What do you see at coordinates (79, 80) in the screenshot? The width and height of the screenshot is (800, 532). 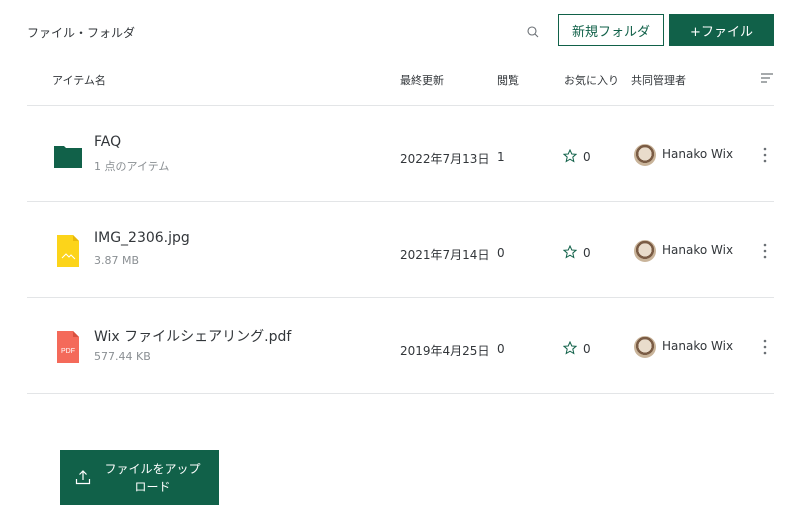 I see `column-header-name: アイテム名` at bounding box center [79, 80].